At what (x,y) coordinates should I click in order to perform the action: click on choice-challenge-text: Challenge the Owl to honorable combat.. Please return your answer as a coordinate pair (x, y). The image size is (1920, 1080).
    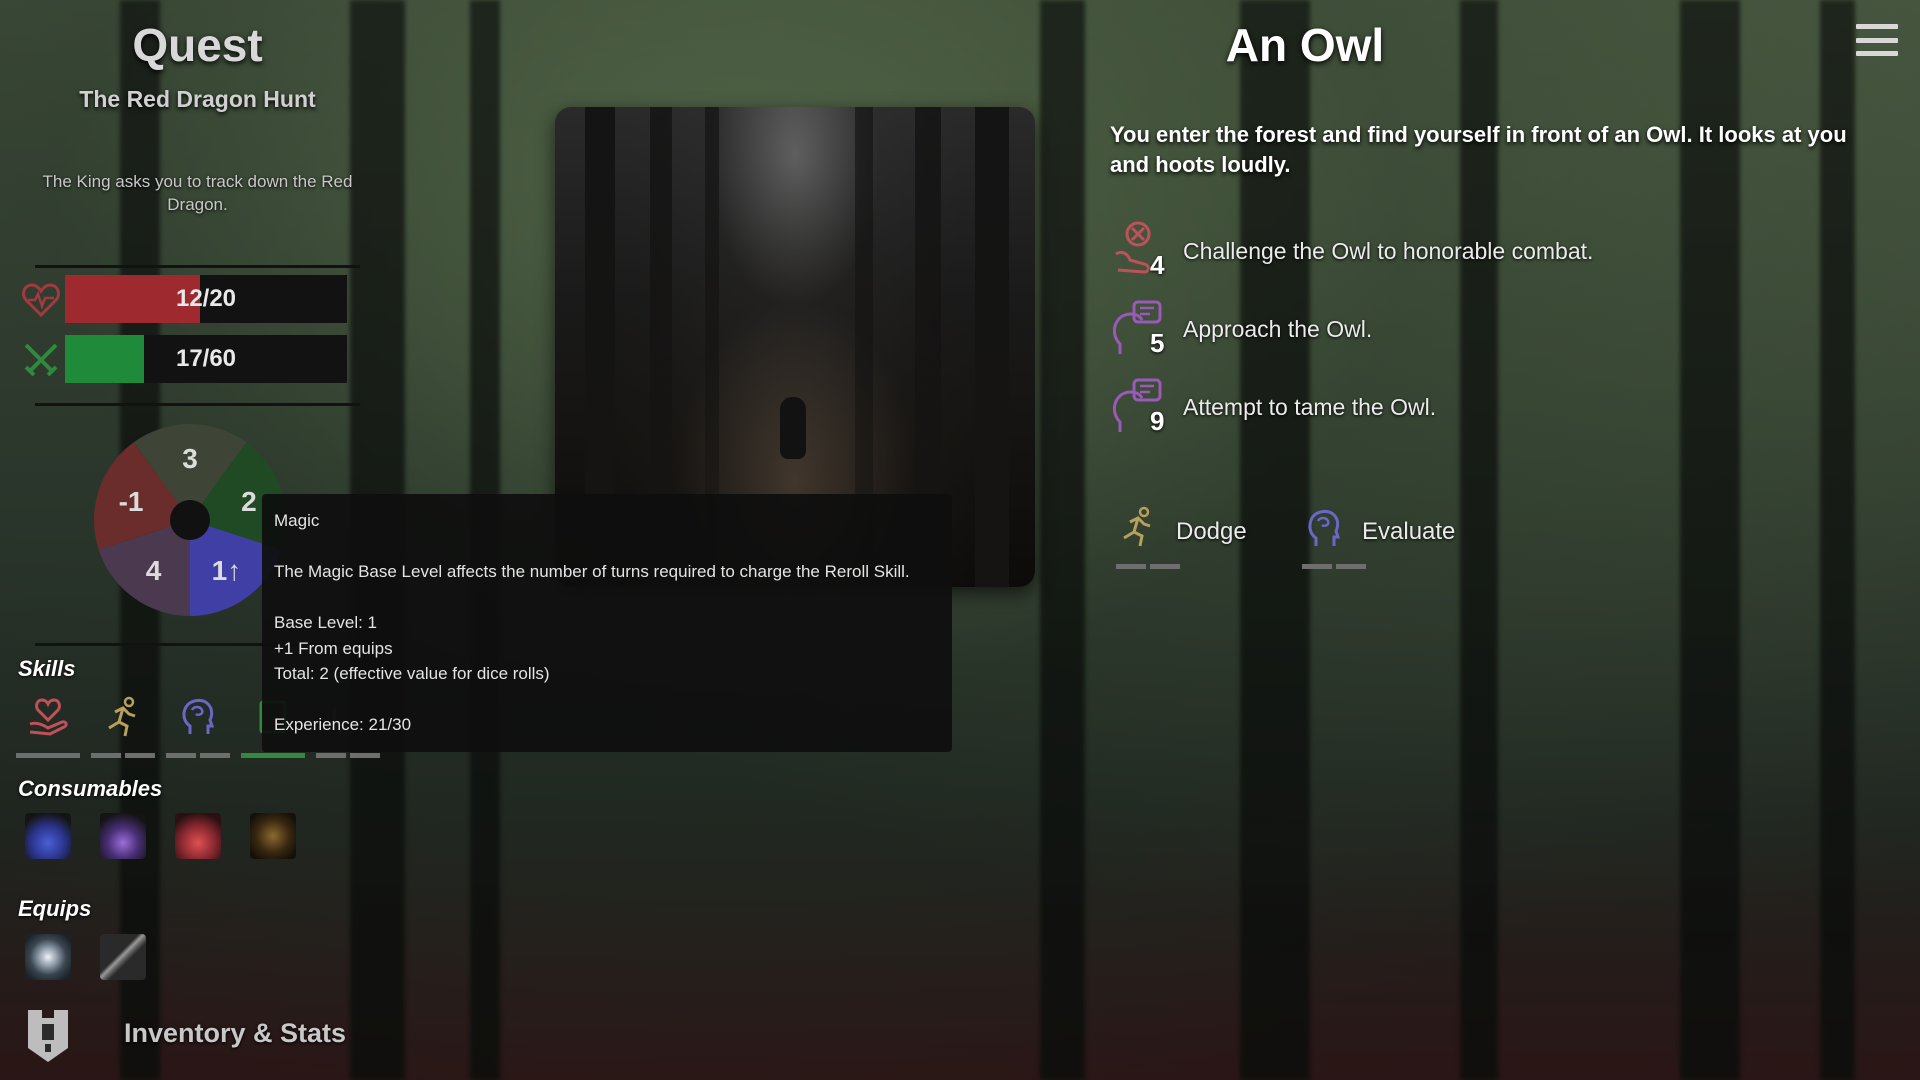
    Looking at the image, I should click on (1388, 251).